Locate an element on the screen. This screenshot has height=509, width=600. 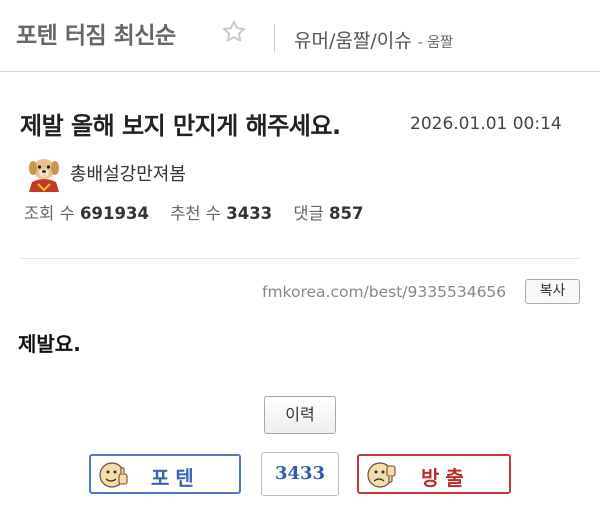
recommends-stat: 추천 수 3433 is located at coordinates (223, 213).